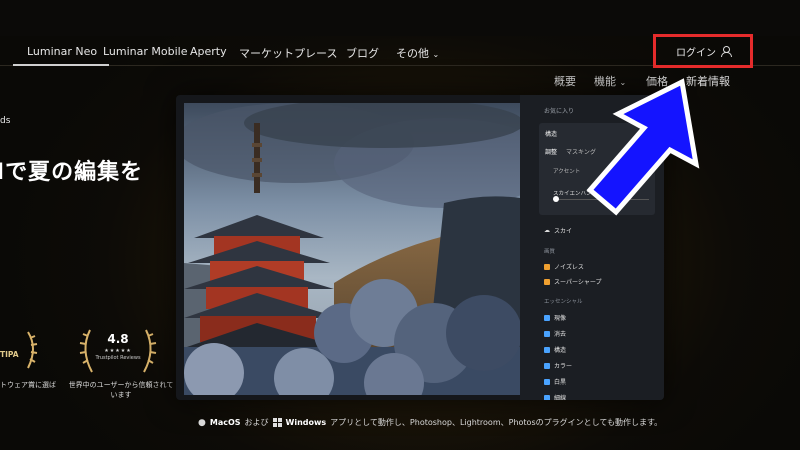 The height and width of the screenshot is (450, 800). What do you see at coordinates (551, 134) in the screenshot?
I see `structure-title: 構造` at bounding box center [551, 134].